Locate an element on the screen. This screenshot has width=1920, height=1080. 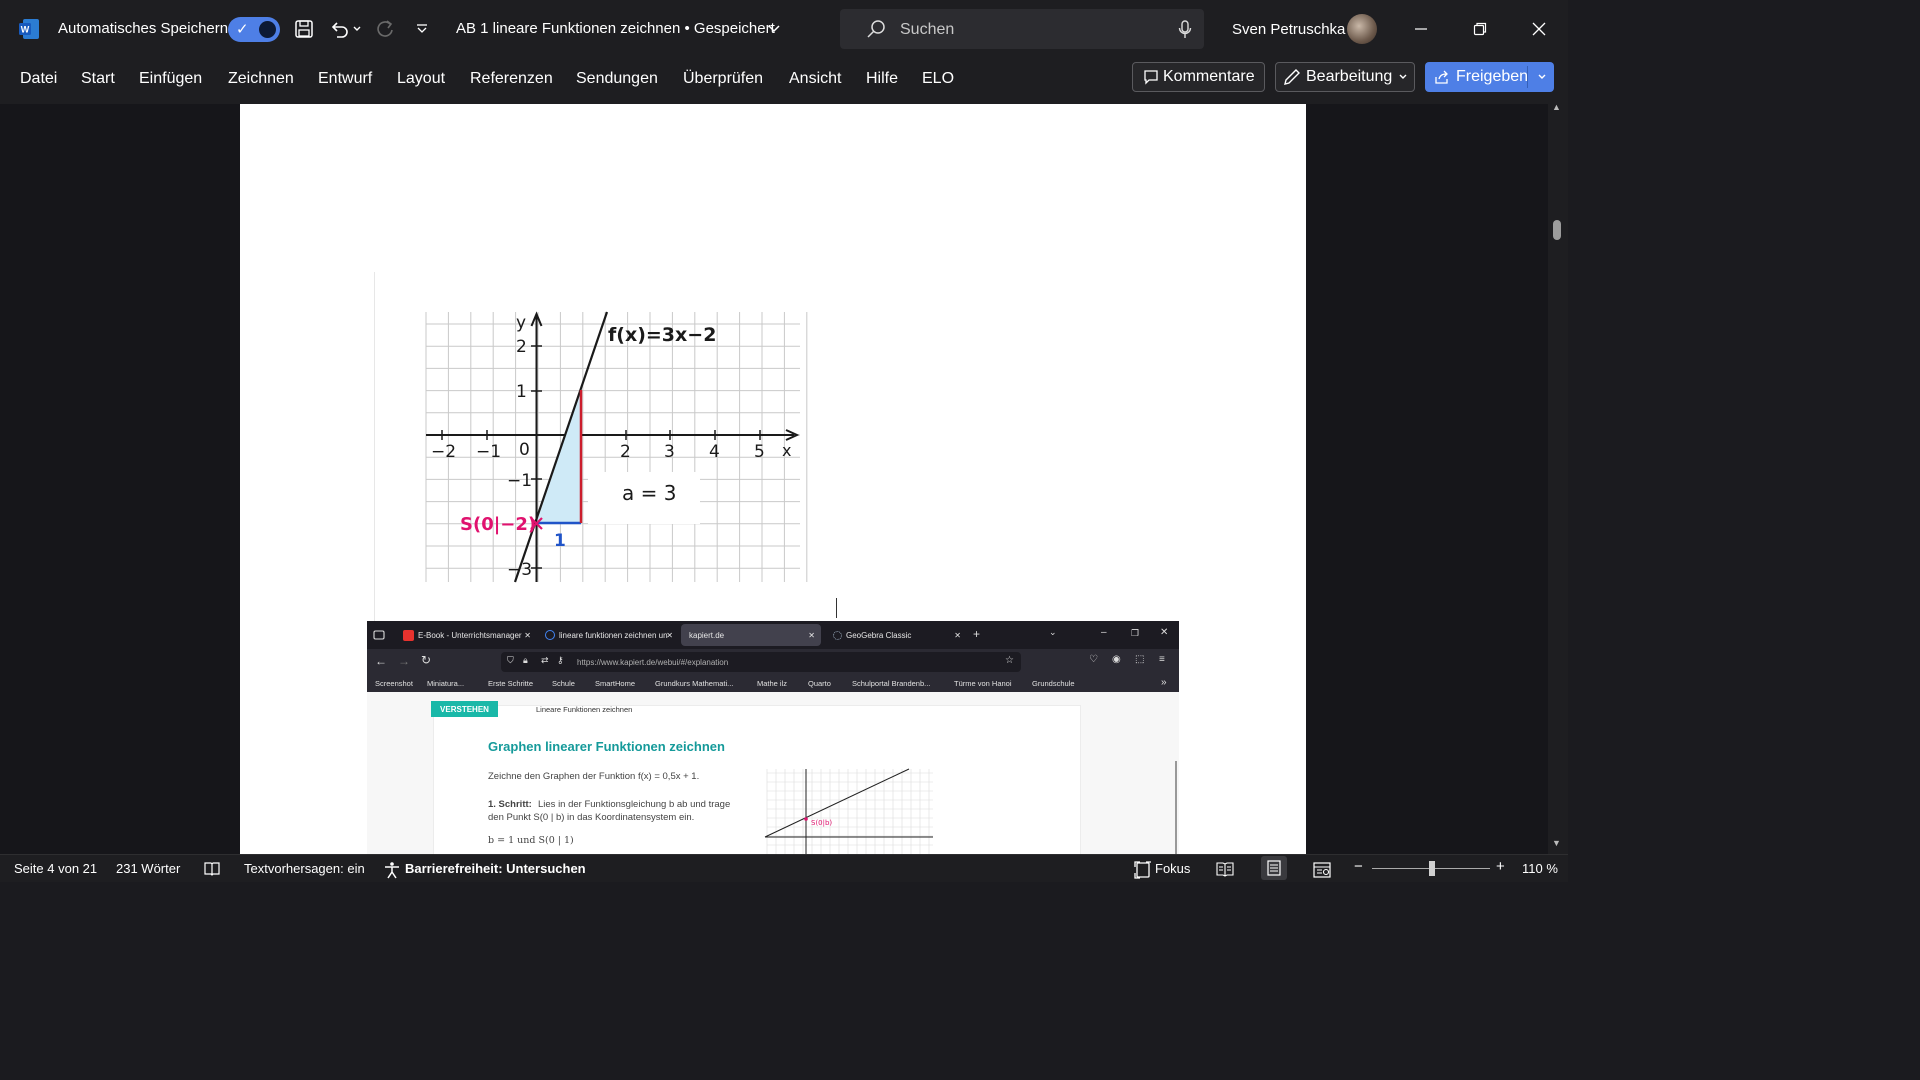
editing-button: Bearbeitung is located at coordinates (1345, 77).